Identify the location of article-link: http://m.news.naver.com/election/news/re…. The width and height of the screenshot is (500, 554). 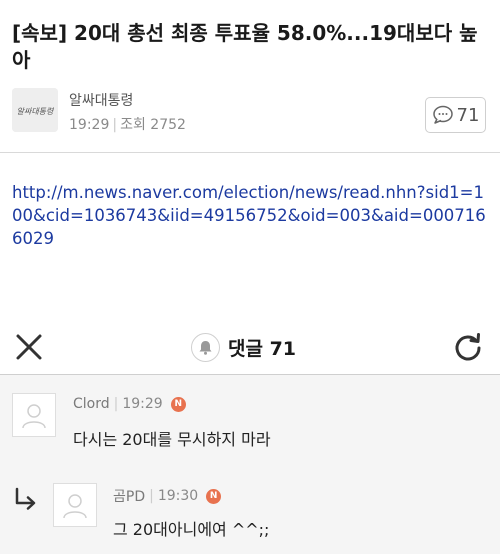
(250, 215).